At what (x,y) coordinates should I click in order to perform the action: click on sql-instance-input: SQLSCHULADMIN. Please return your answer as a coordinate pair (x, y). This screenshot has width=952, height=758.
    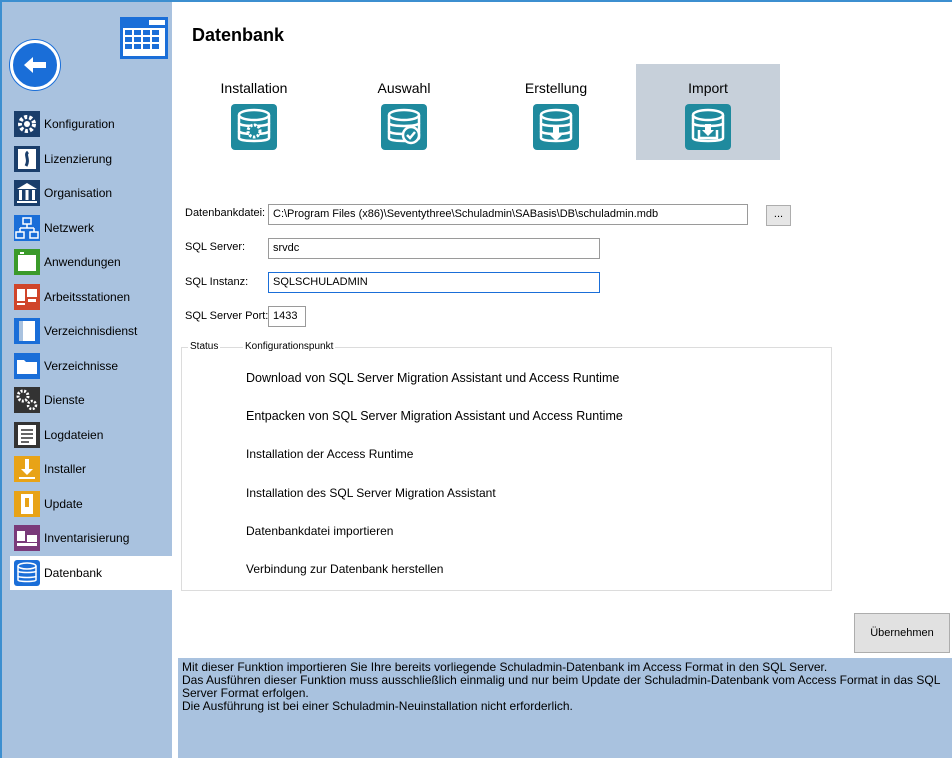
    Looking at the image, I should click on (434, 282).